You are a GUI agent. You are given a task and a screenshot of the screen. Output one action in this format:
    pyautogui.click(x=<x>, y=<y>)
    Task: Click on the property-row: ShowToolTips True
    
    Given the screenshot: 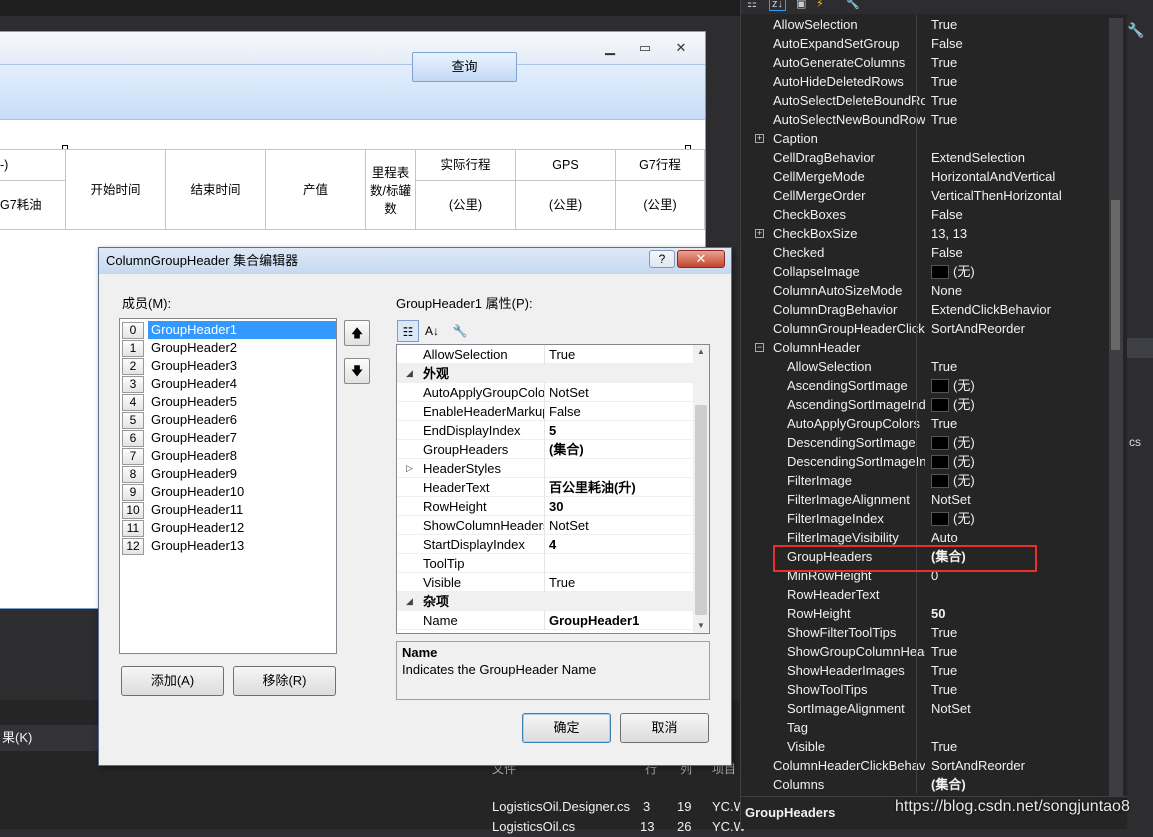 What is the action you would take?
    pyautogui.click(x=934, y=689)
    